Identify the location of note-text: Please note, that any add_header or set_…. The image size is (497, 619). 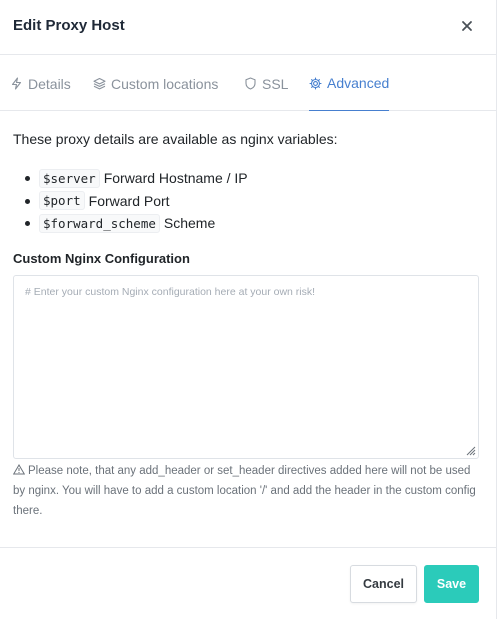
(244, 491).